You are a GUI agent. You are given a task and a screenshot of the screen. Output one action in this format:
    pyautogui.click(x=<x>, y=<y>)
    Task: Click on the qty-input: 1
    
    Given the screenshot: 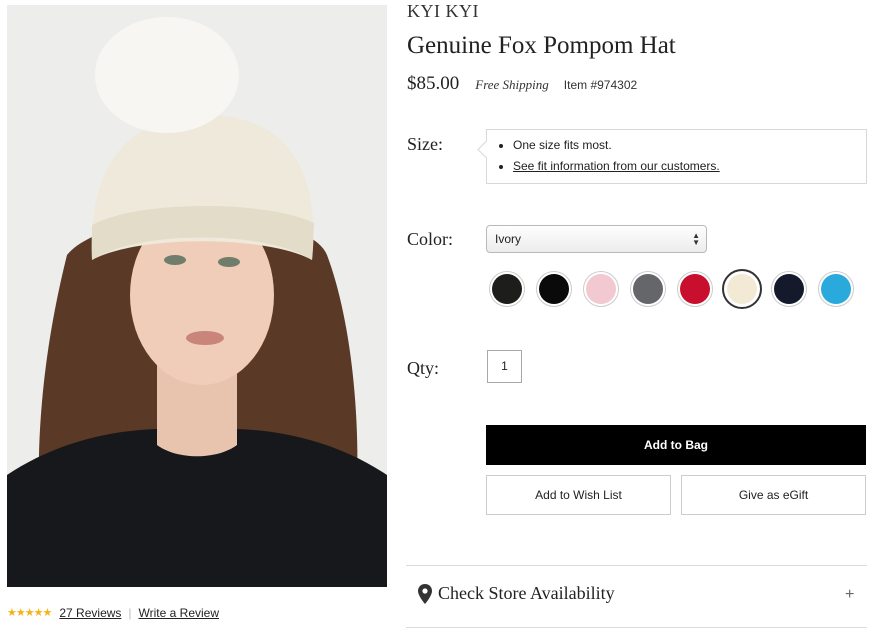 What is the action you would take?
    pyautogui.click(x=504, y=366)
    